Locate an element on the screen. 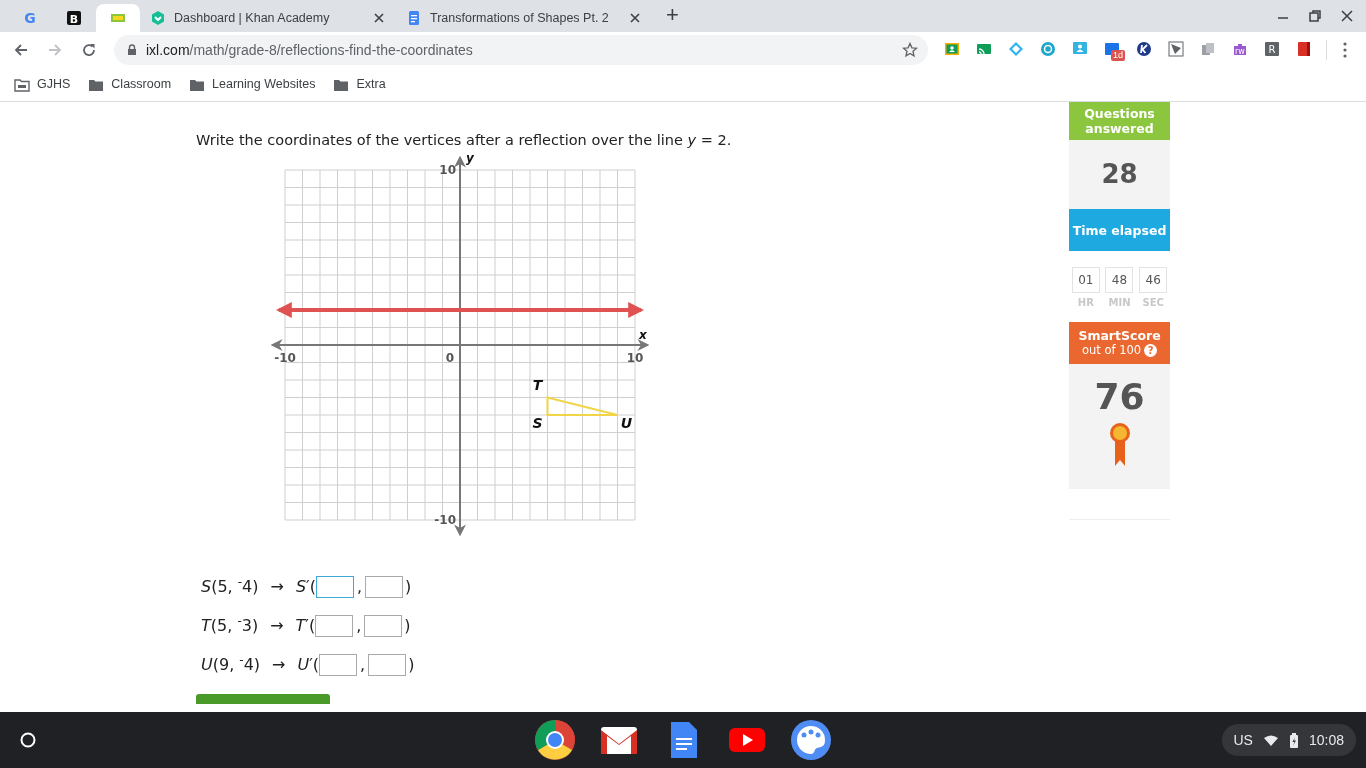 The width and height of the screenshot is (1366, 768). letter-r-icon: R is located at coordinates (1273, 50).